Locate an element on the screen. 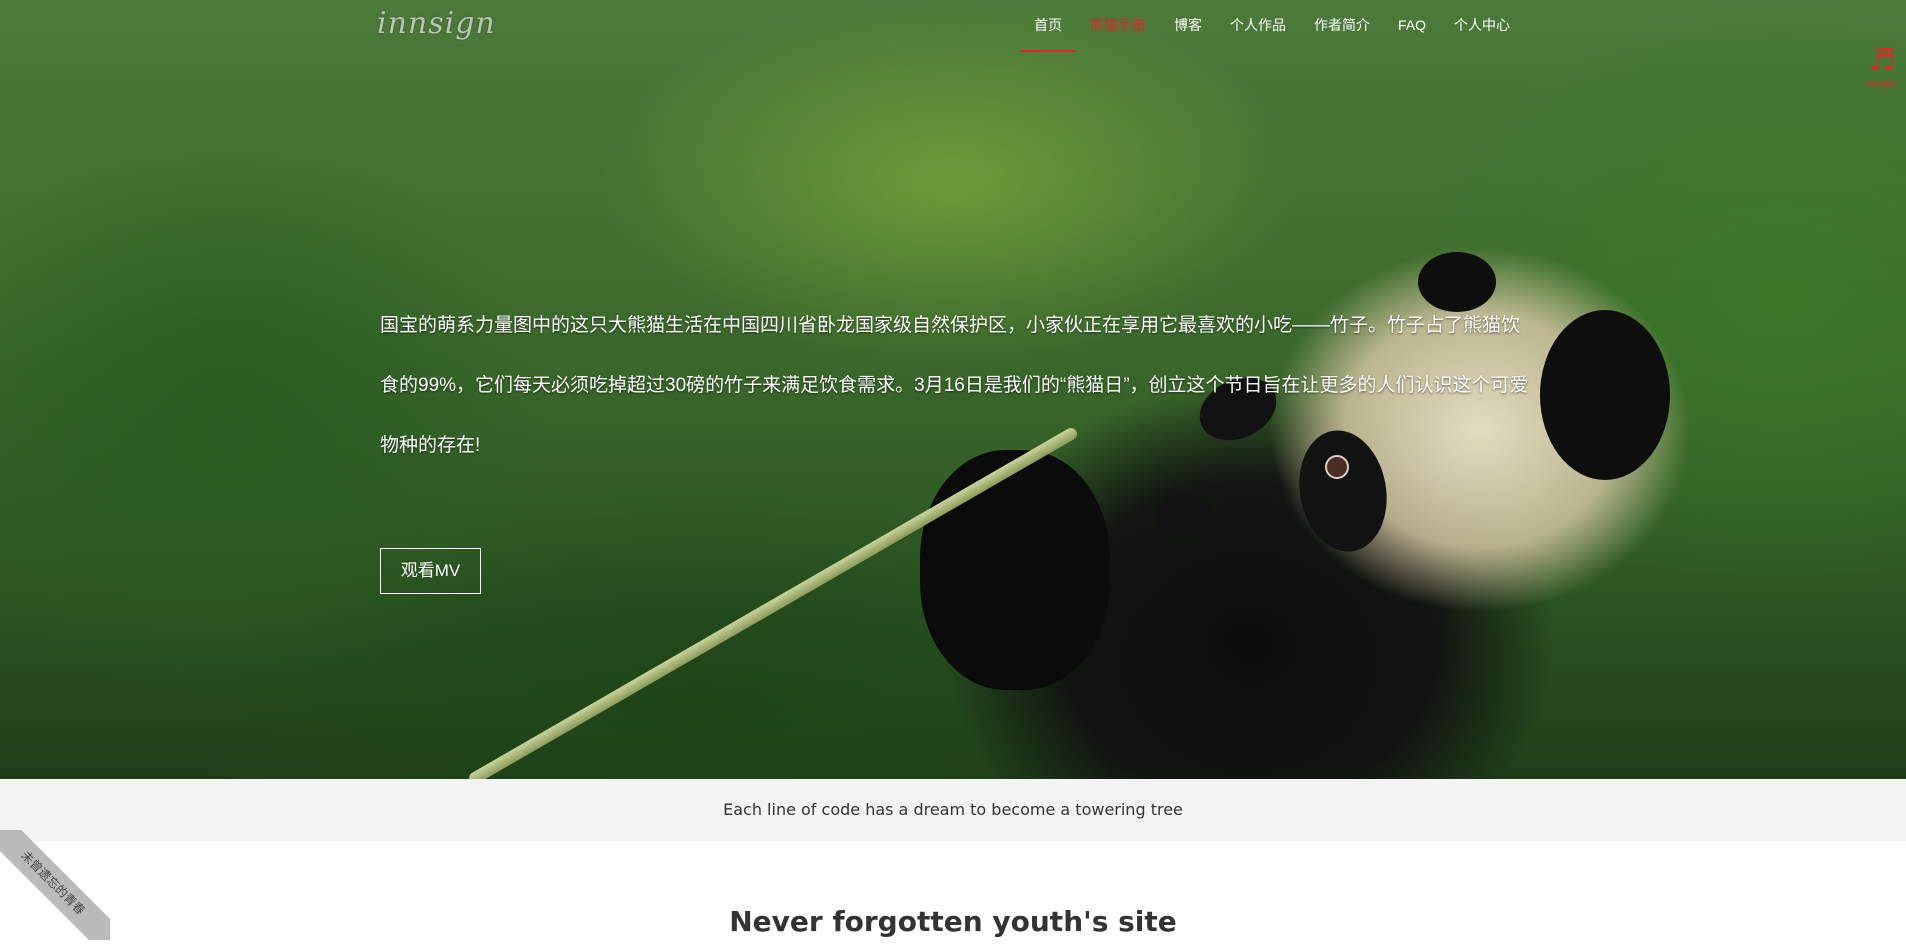 The width and height of the screenshot is (1906, 946). nav-item-panda-handbook: 熊猫手册 is located at coordinates (1118, 26).